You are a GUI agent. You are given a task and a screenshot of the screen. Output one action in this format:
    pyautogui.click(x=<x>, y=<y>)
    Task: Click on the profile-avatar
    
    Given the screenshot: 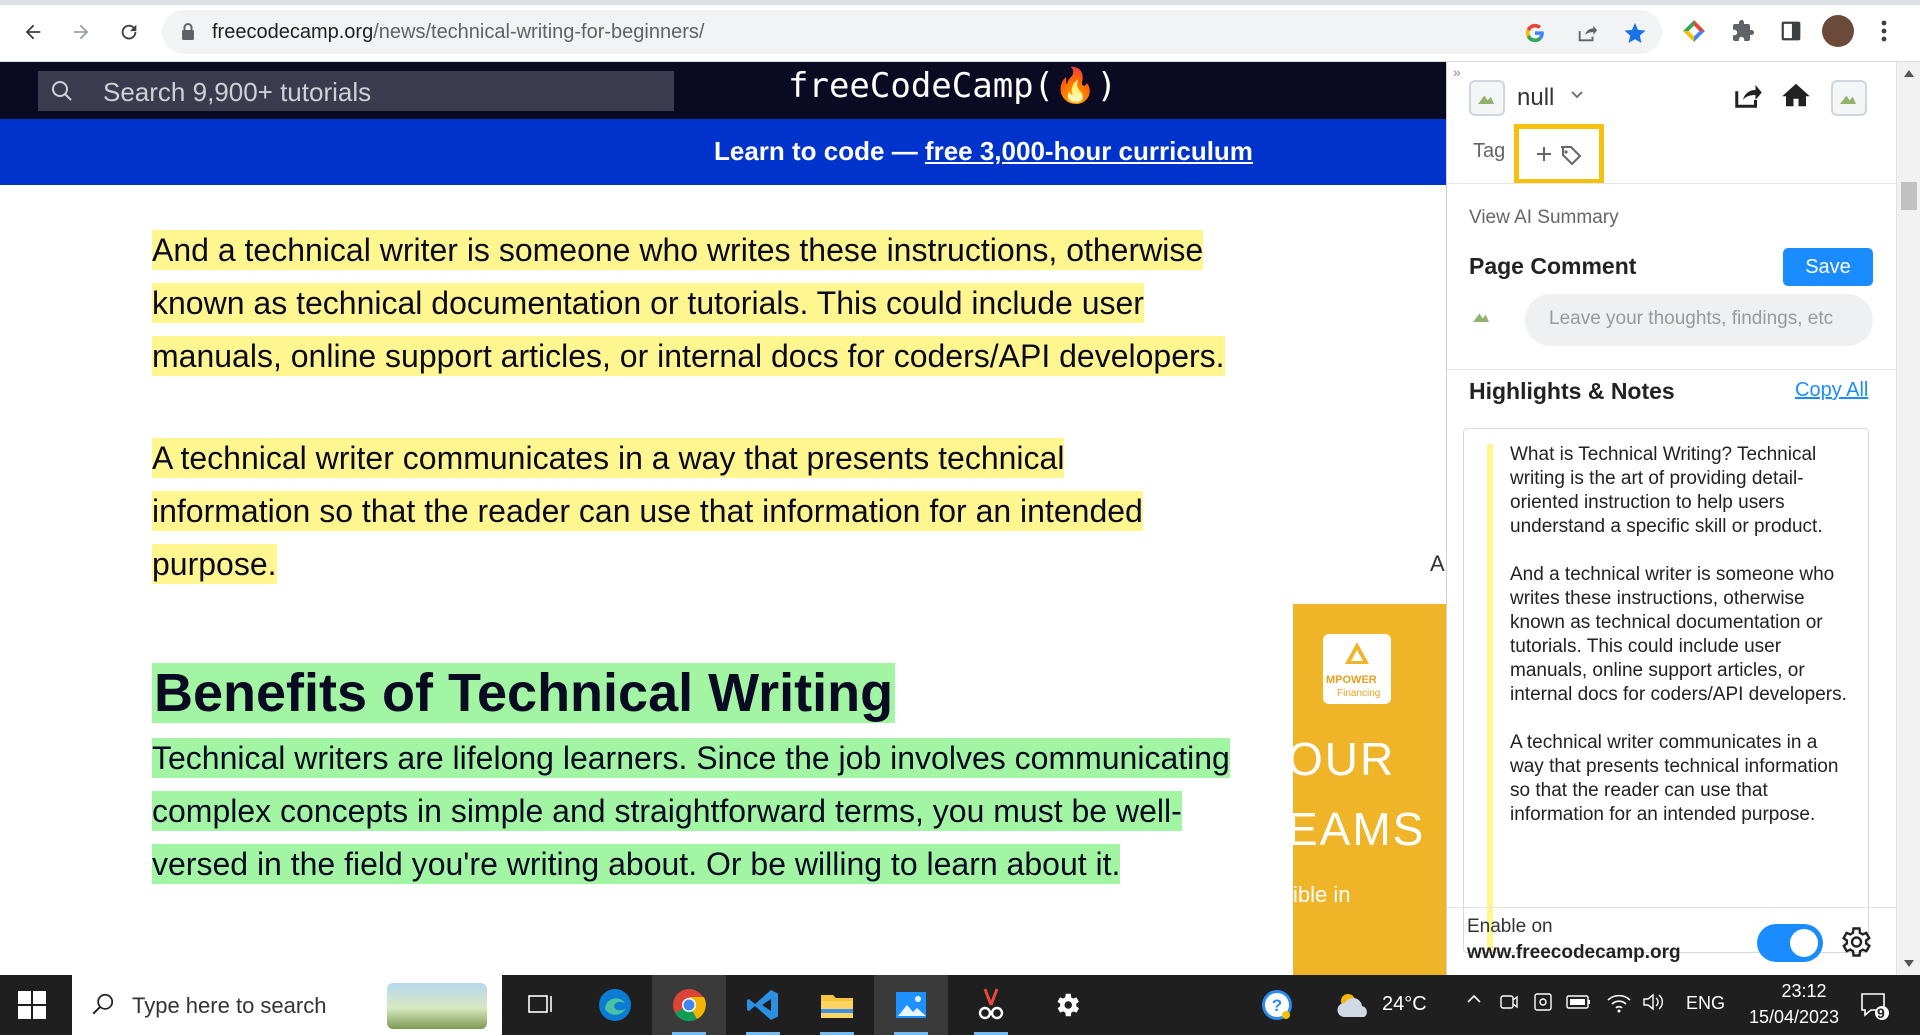 What is the action you would take?
    pyautogui.click(x=1838, y=31)
    